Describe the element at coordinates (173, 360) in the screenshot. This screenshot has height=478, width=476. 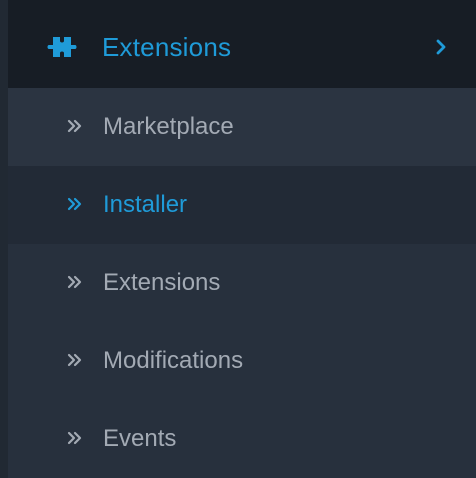
I see `submenu-item-label: Modifications` at that location.